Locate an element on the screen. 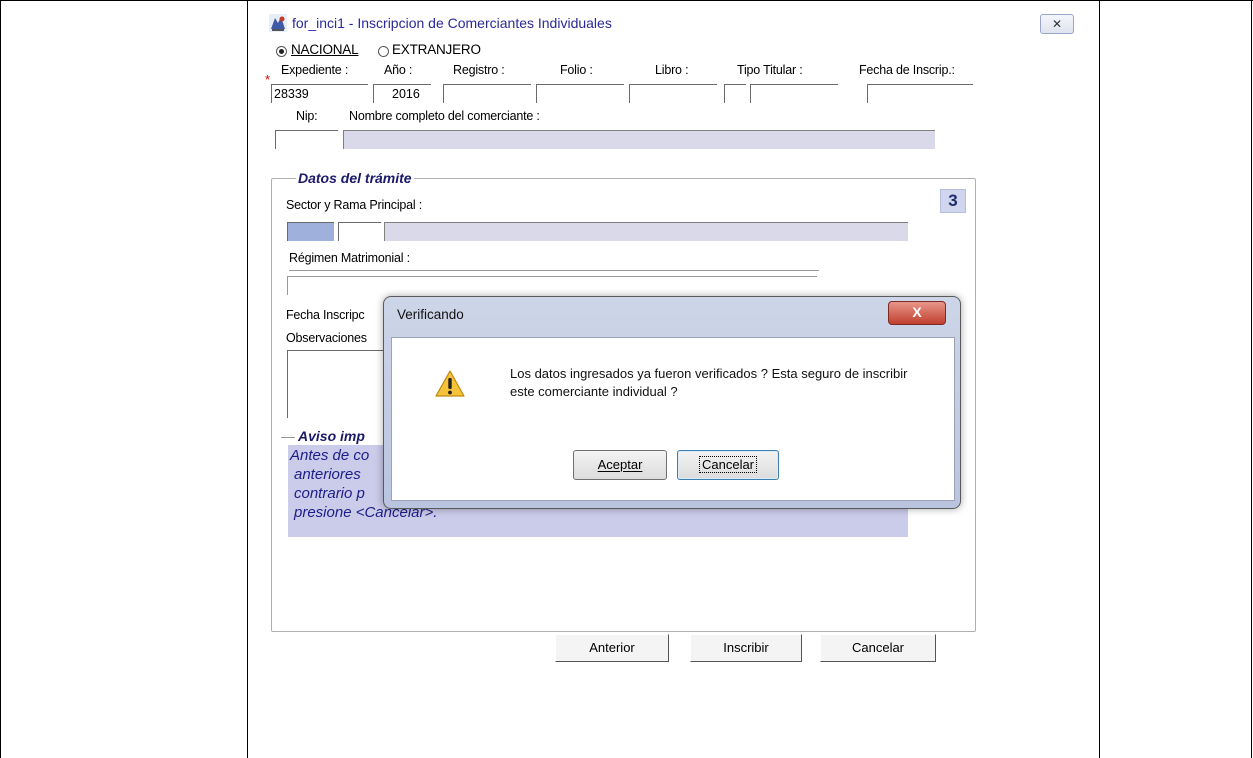  label-extranjero: EXTRANJERO is located at coordinates (436, 49).